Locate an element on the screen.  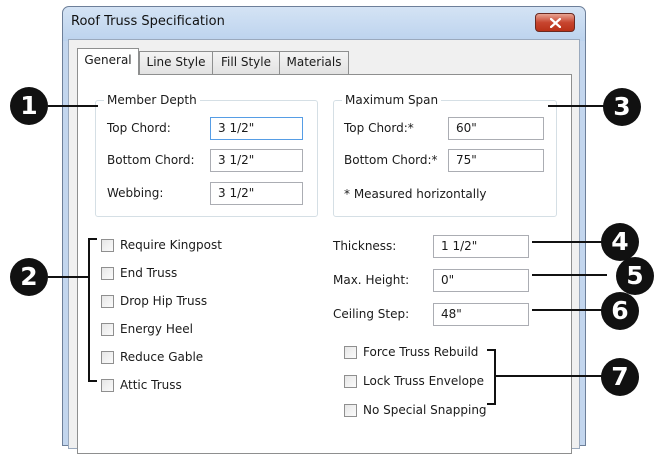
callout-3: 3 is located at coordinates (622, 107).